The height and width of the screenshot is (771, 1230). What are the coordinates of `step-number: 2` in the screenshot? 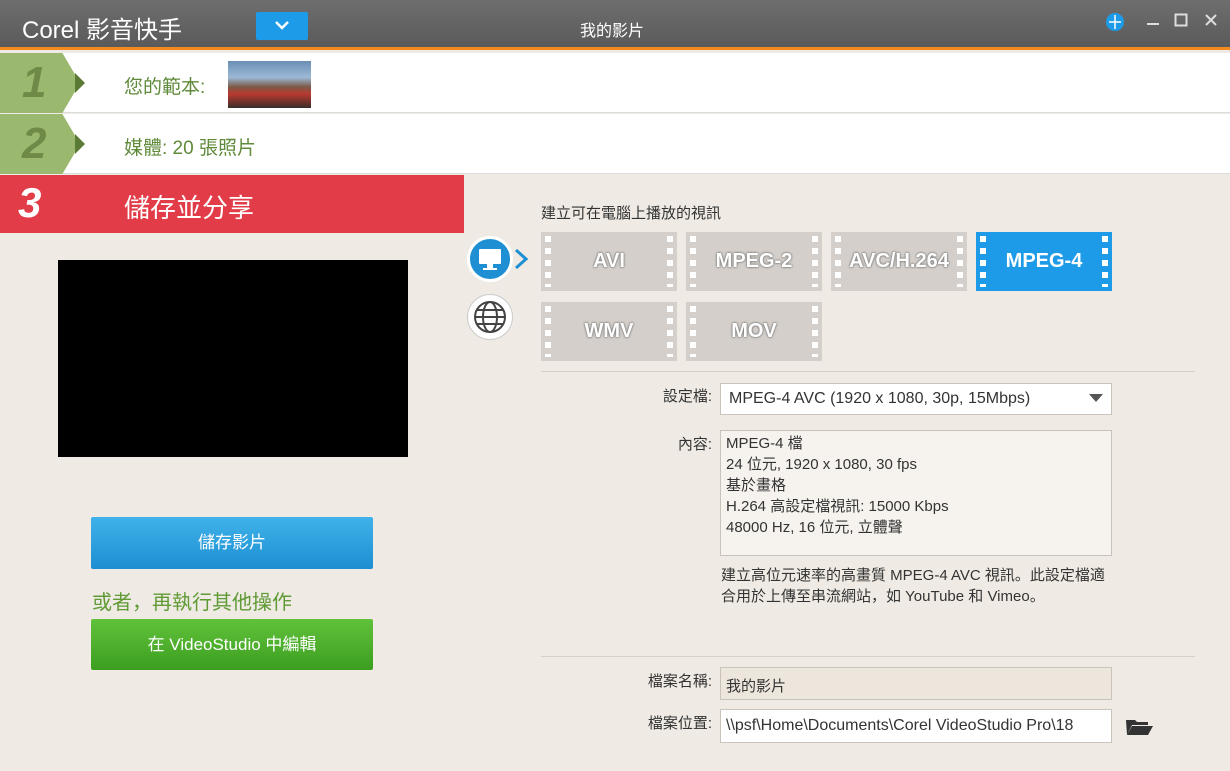 It's located at (40, 144).